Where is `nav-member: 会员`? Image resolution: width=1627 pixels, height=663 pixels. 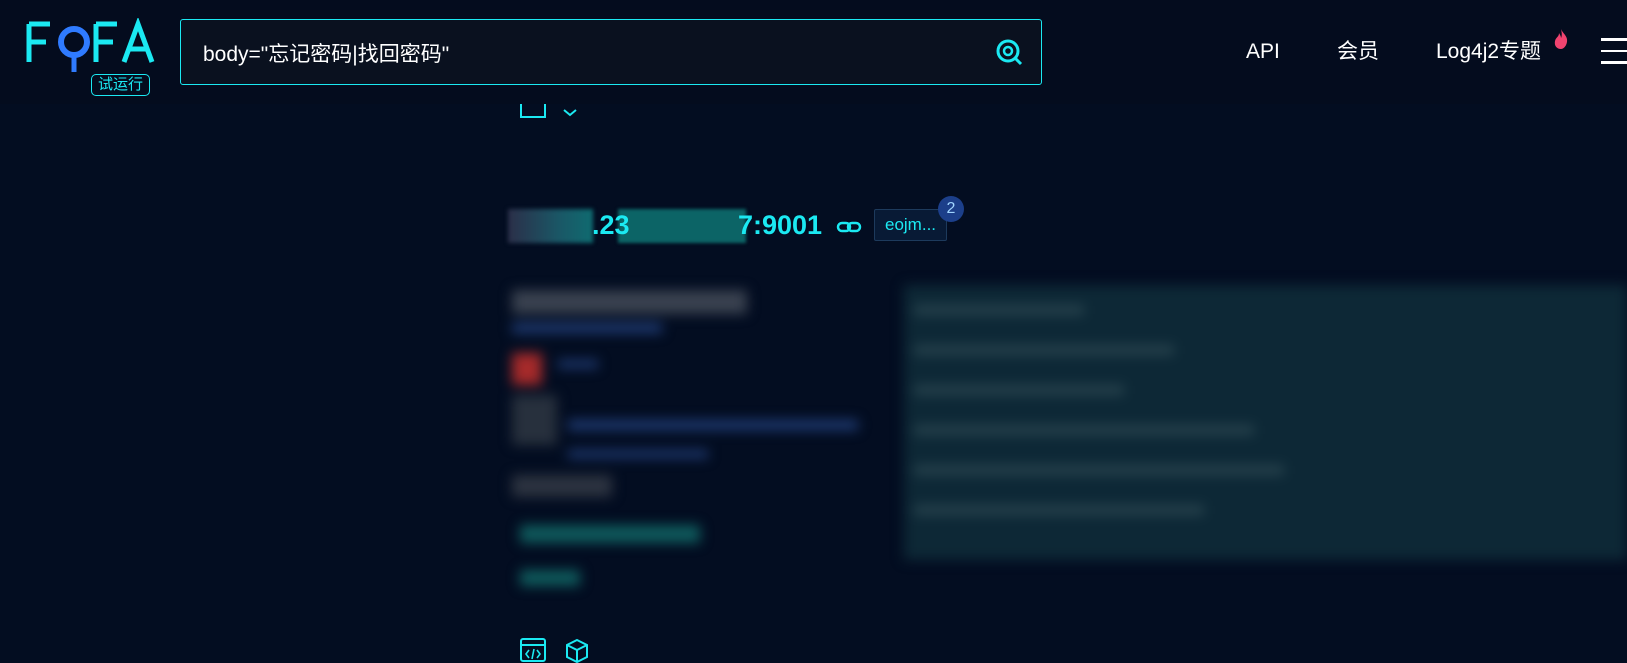
nav-member: 会员 is located at coordinates (1358, 52).